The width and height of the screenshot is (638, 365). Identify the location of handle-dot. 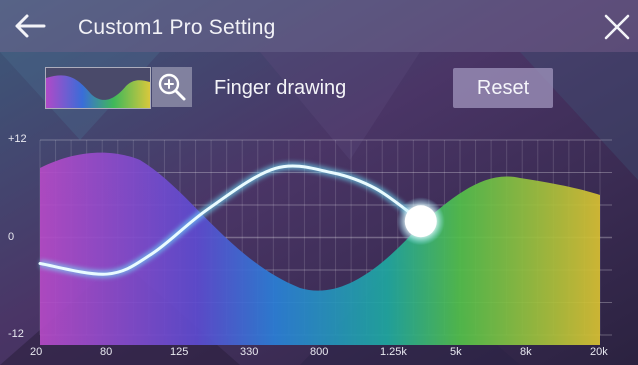
(420, 221).